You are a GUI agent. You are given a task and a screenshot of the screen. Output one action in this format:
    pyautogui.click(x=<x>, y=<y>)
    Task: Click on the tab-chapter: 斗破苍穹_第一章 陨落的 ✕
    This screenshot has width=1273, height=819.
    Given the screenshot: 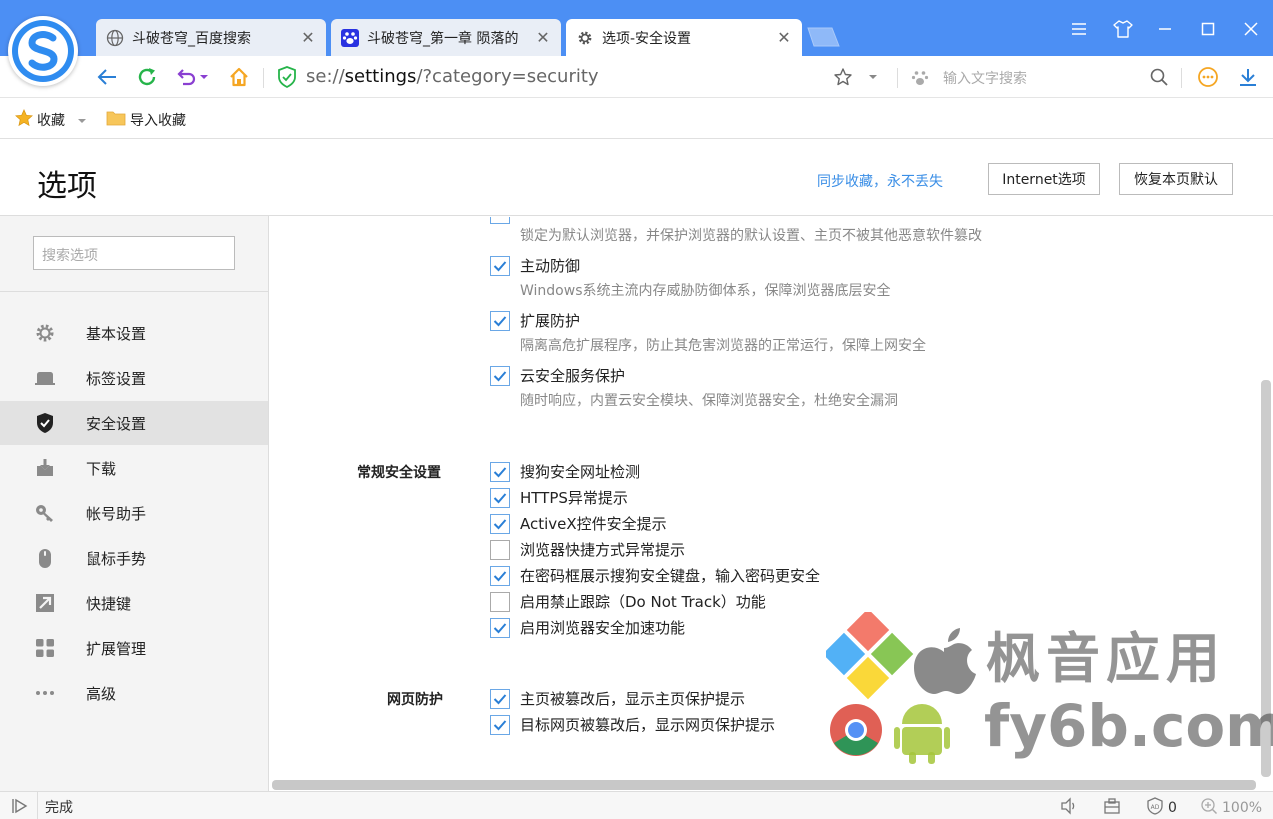 What is the action you would take?
    pyautogui.click(x=446, y=37)
    